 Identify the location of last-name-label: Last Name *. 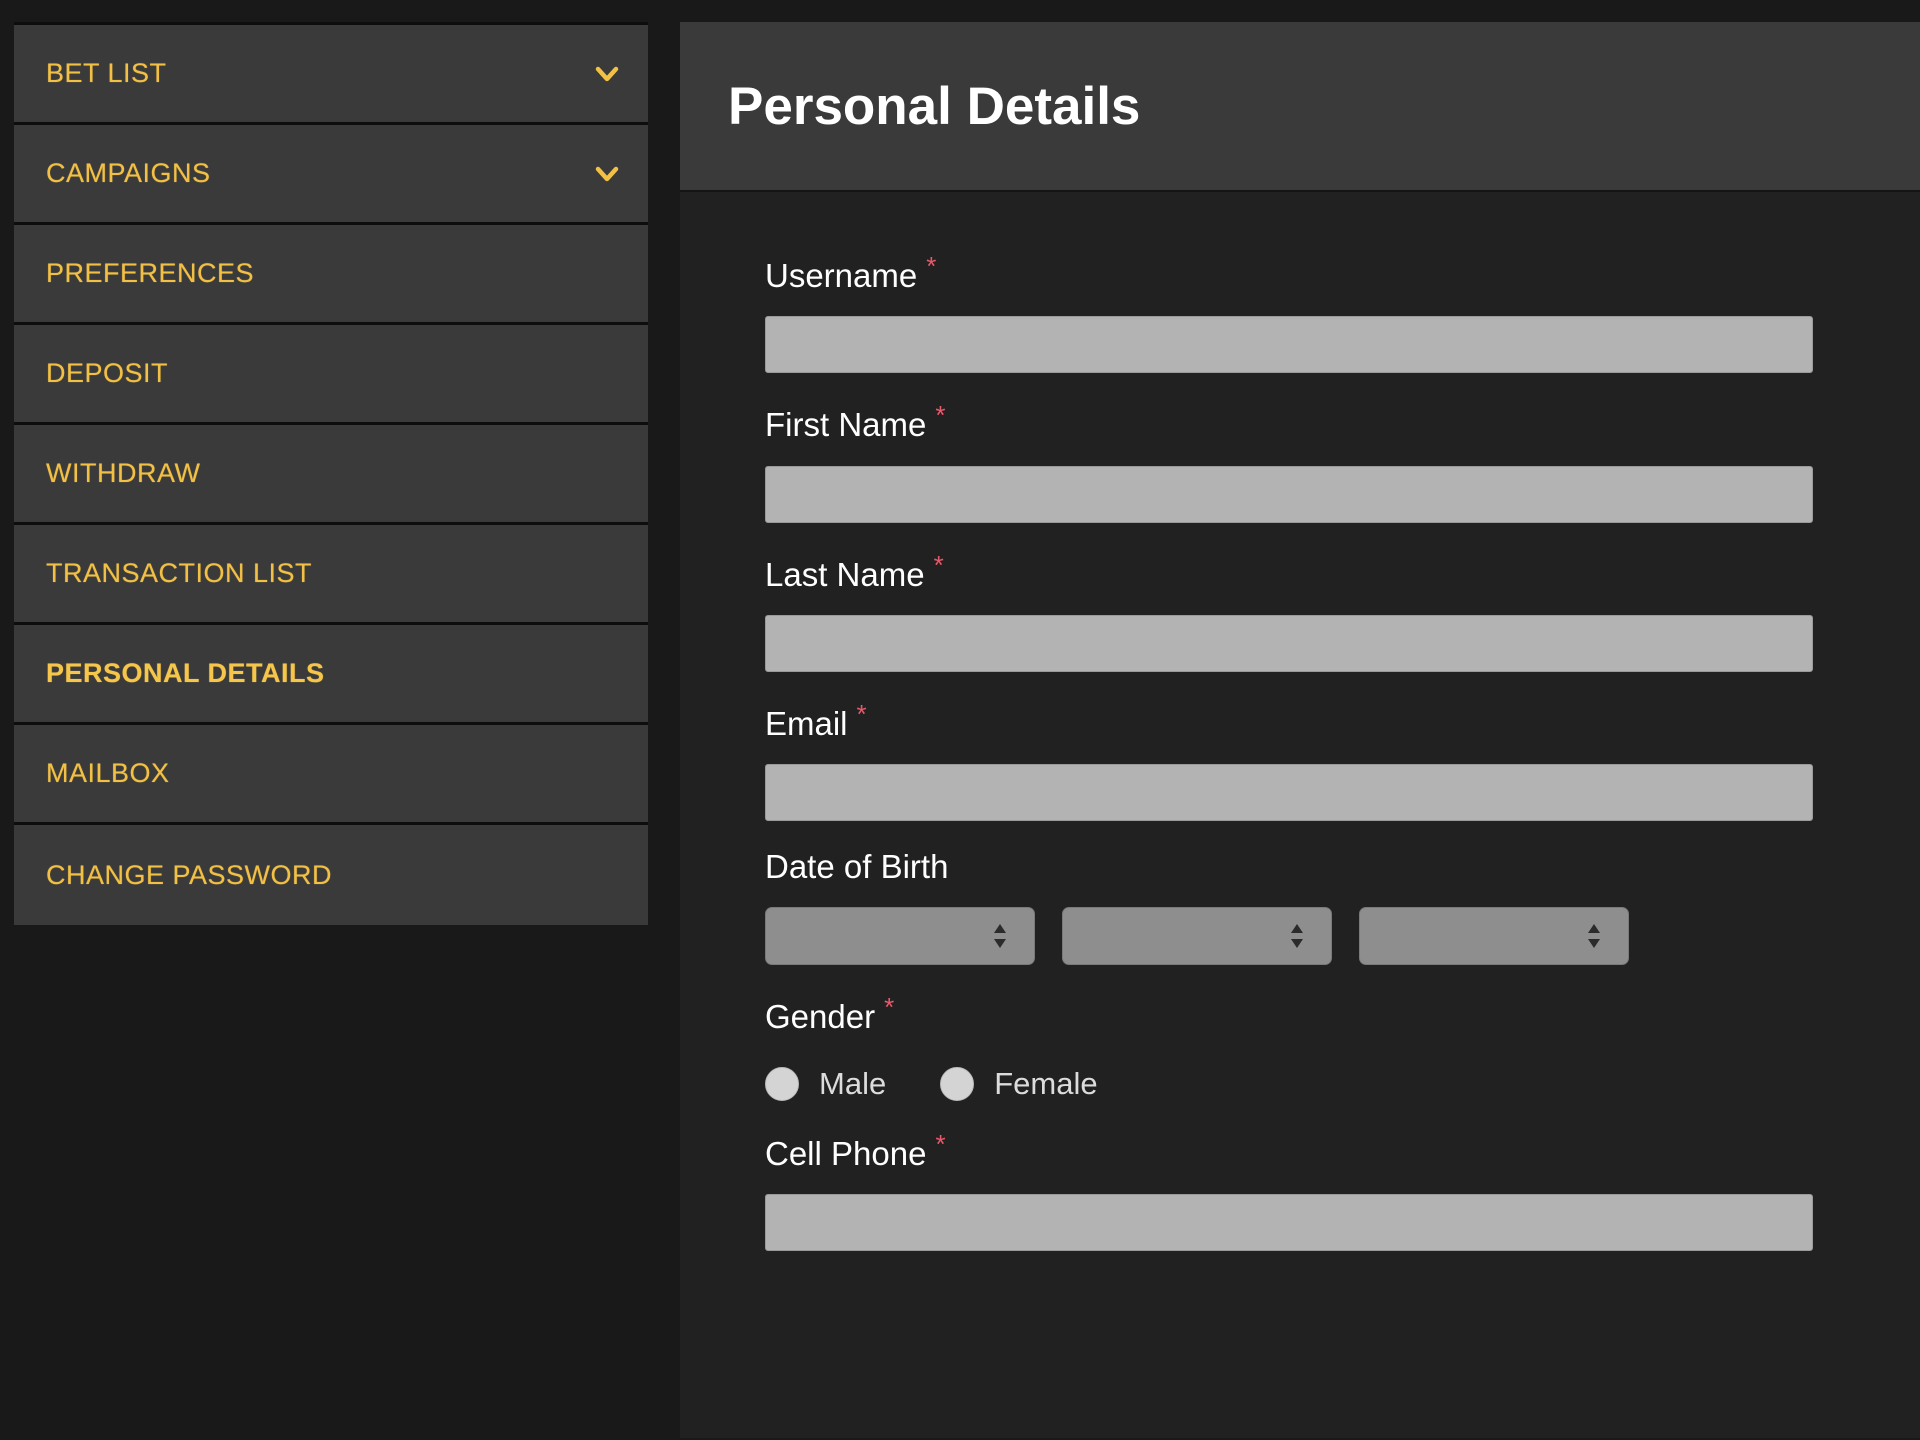
(1290, 571).